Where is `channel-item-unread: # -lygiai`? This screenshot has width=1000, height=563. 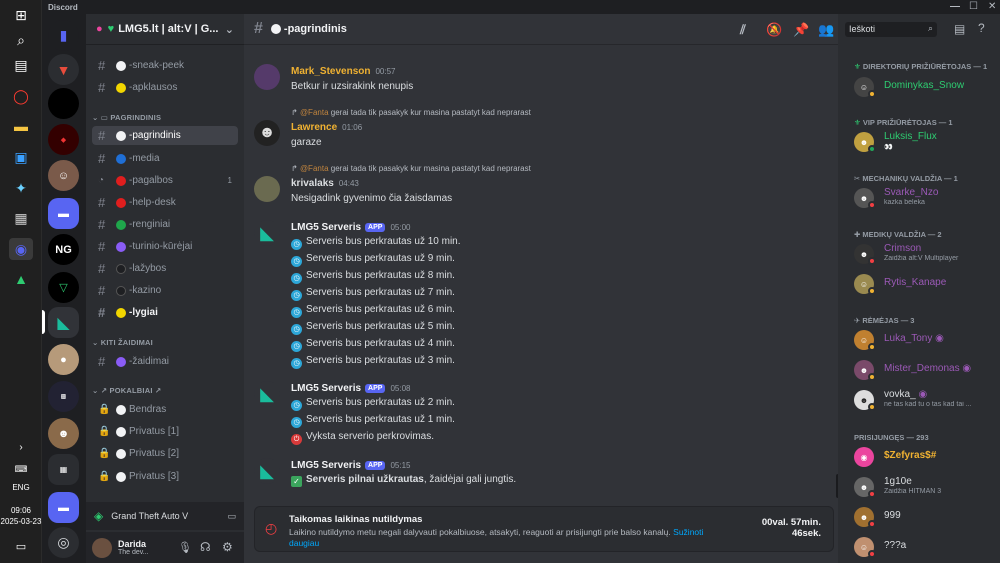
channel-item-unread: # -lygiai is located at coordinates (165, 312).